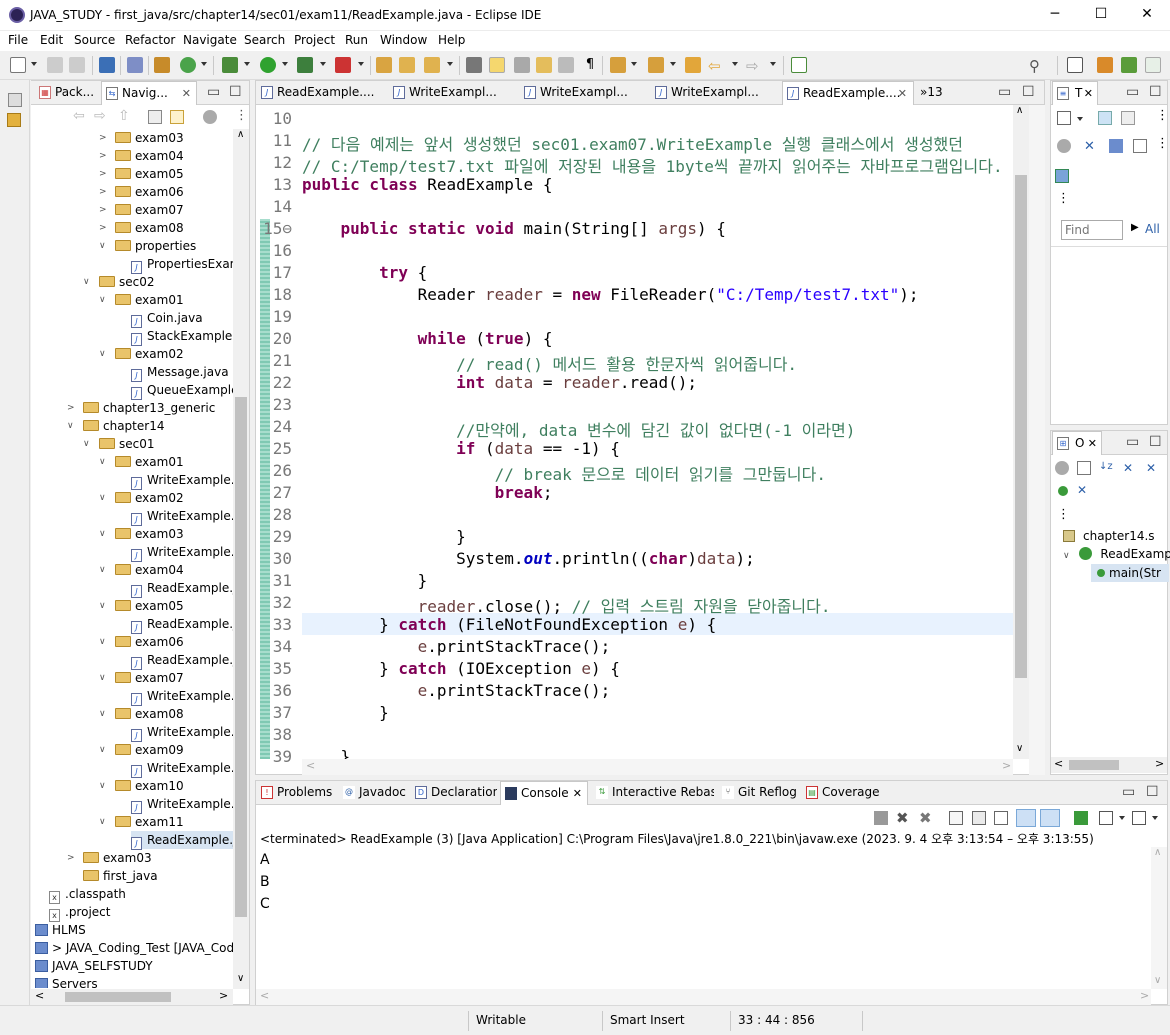  I want to click on terminal-icon, so click(107, 65).